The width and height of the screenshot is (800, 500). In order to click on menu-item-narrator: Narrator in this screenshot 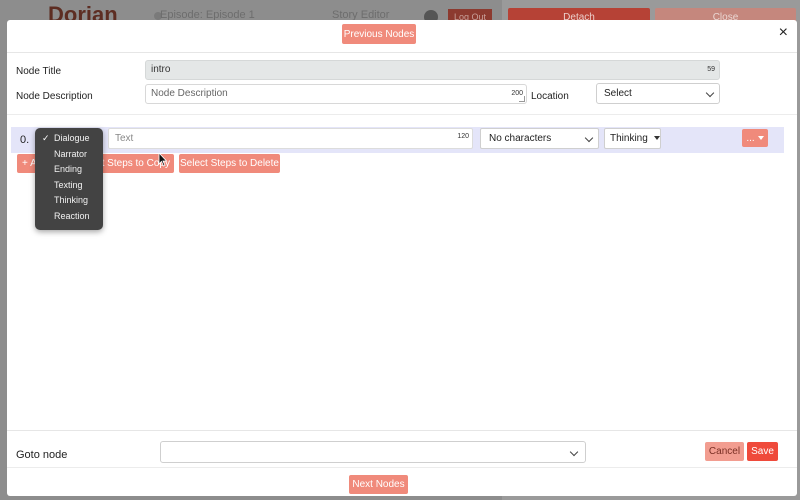, I will do `click(69, 155)`.